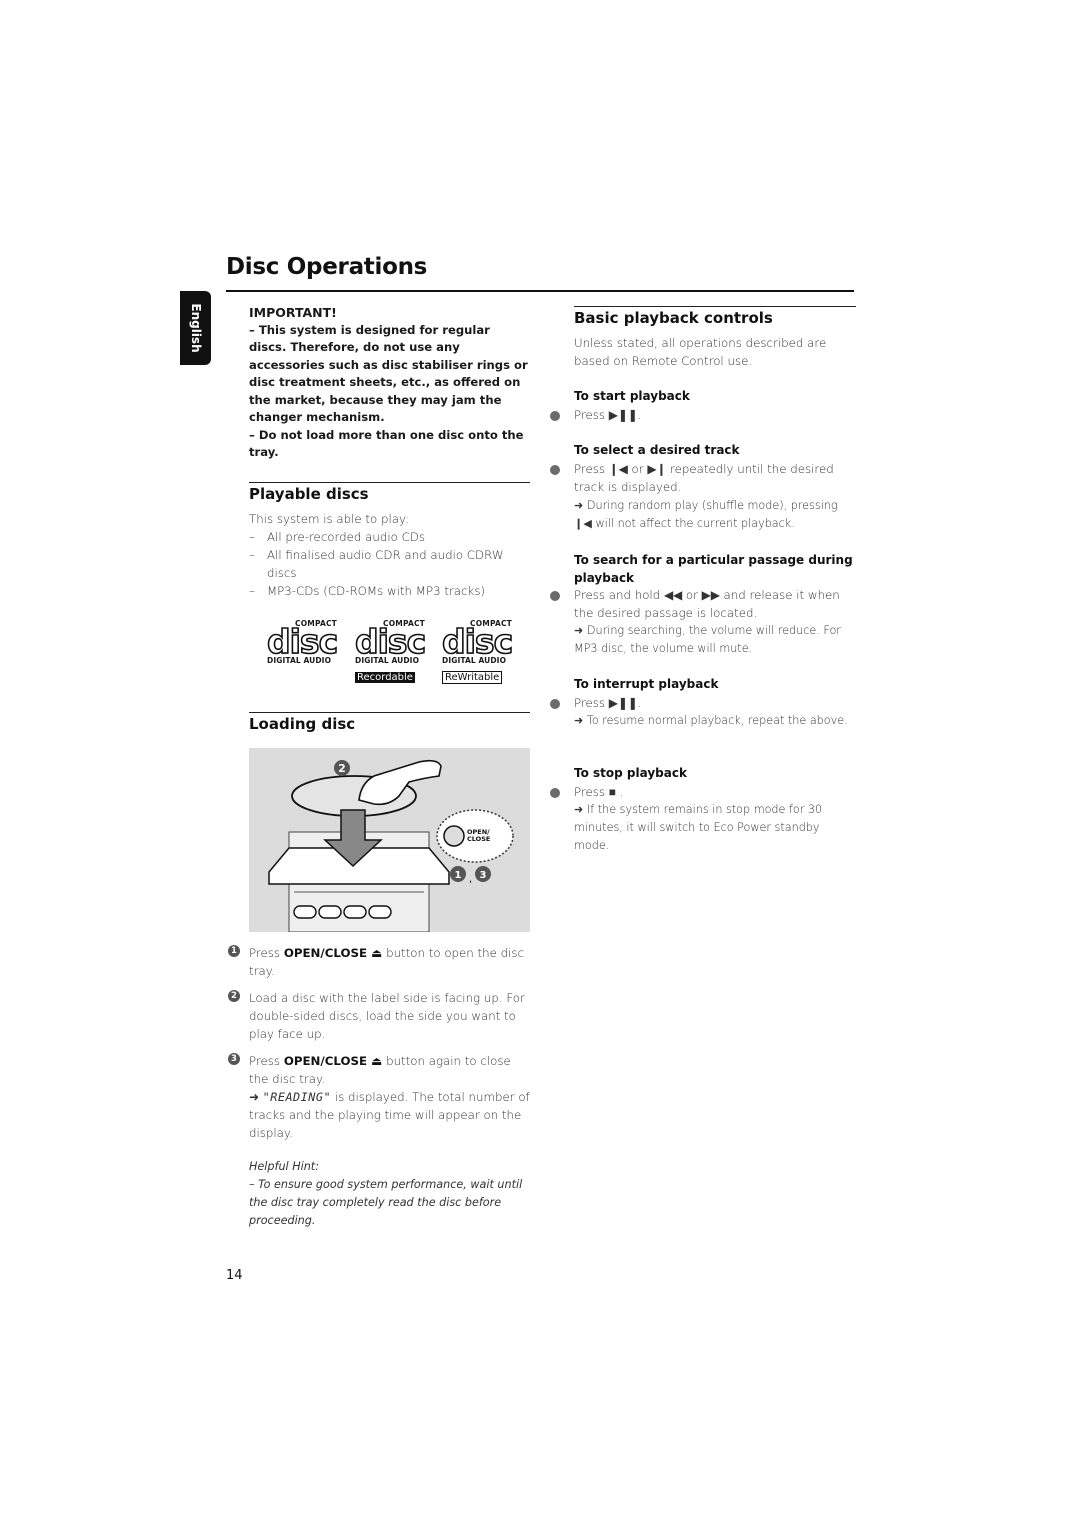  I want to click on subsection-action: Press ■ ., so click(599, 792).